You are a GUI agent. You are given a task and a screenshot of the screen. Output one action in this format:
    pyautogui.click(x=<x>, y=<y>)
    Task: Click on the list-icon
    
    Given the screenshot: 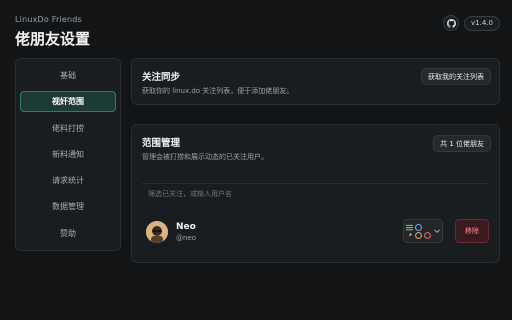 What is the action you would take?
    pyautogui.click(x=409, y=227)
    